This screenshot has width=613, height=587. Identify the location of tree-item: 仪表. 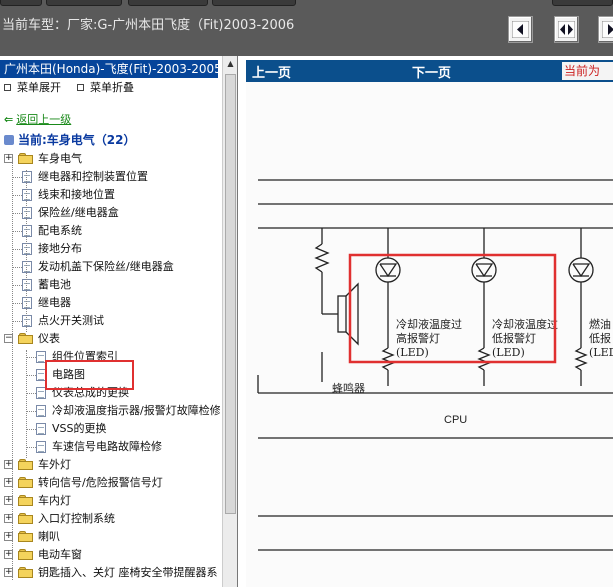
(49, 339).